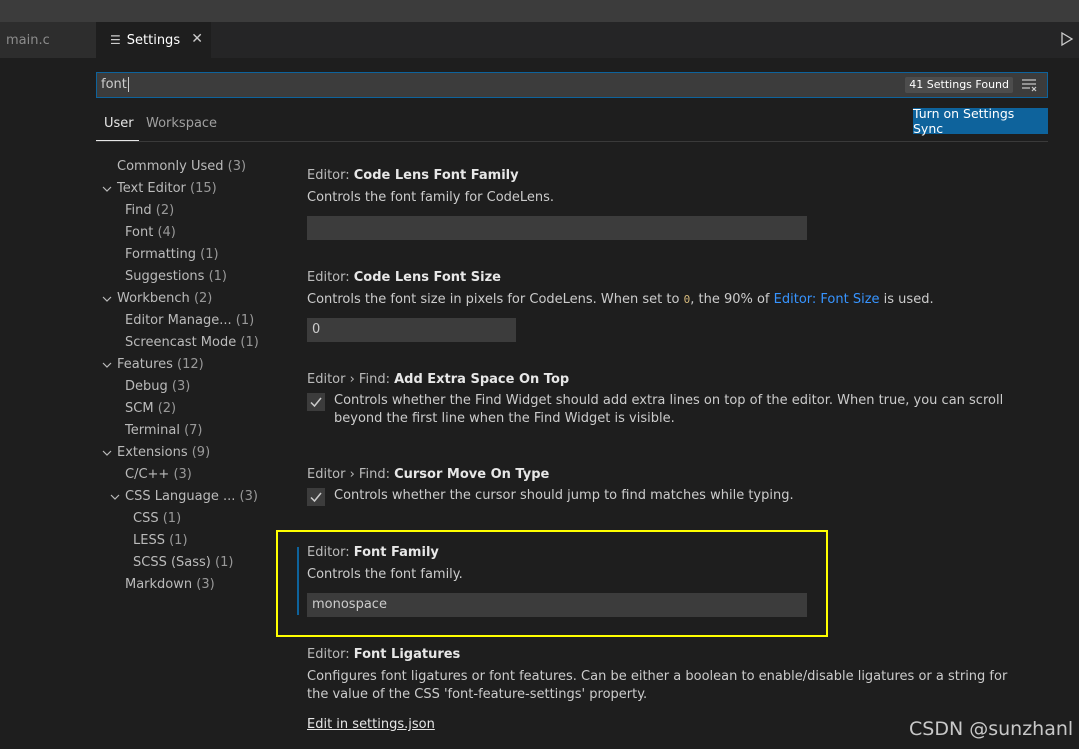 Image resolution: width=1079 pixels, height=749 pixels. I want to click on toc-label: Terminal, so click(152, 430).